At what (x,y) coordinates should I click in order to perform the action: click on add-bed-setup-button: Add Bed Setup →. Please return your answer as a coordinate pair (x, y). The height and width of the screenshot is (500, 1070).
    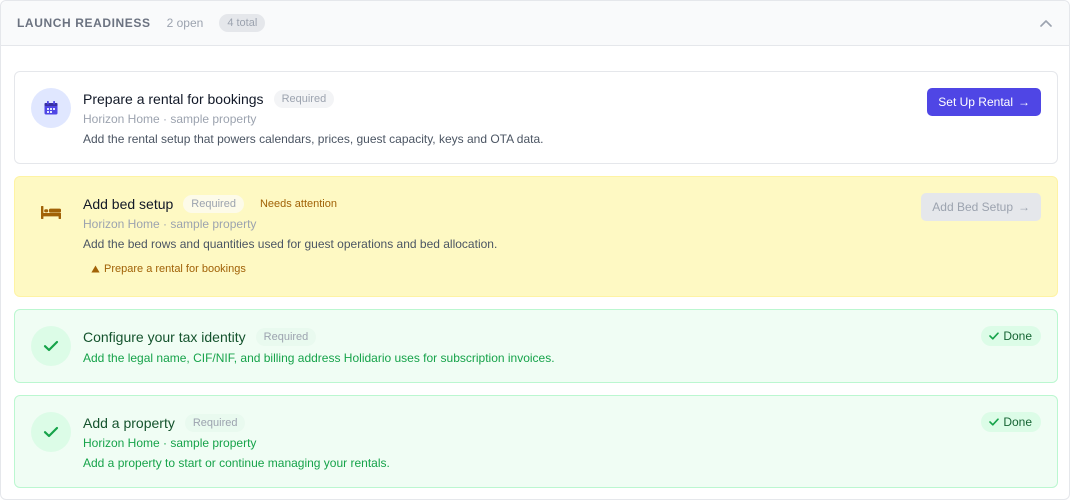
    Looking at the image, I should click on (981, 207).